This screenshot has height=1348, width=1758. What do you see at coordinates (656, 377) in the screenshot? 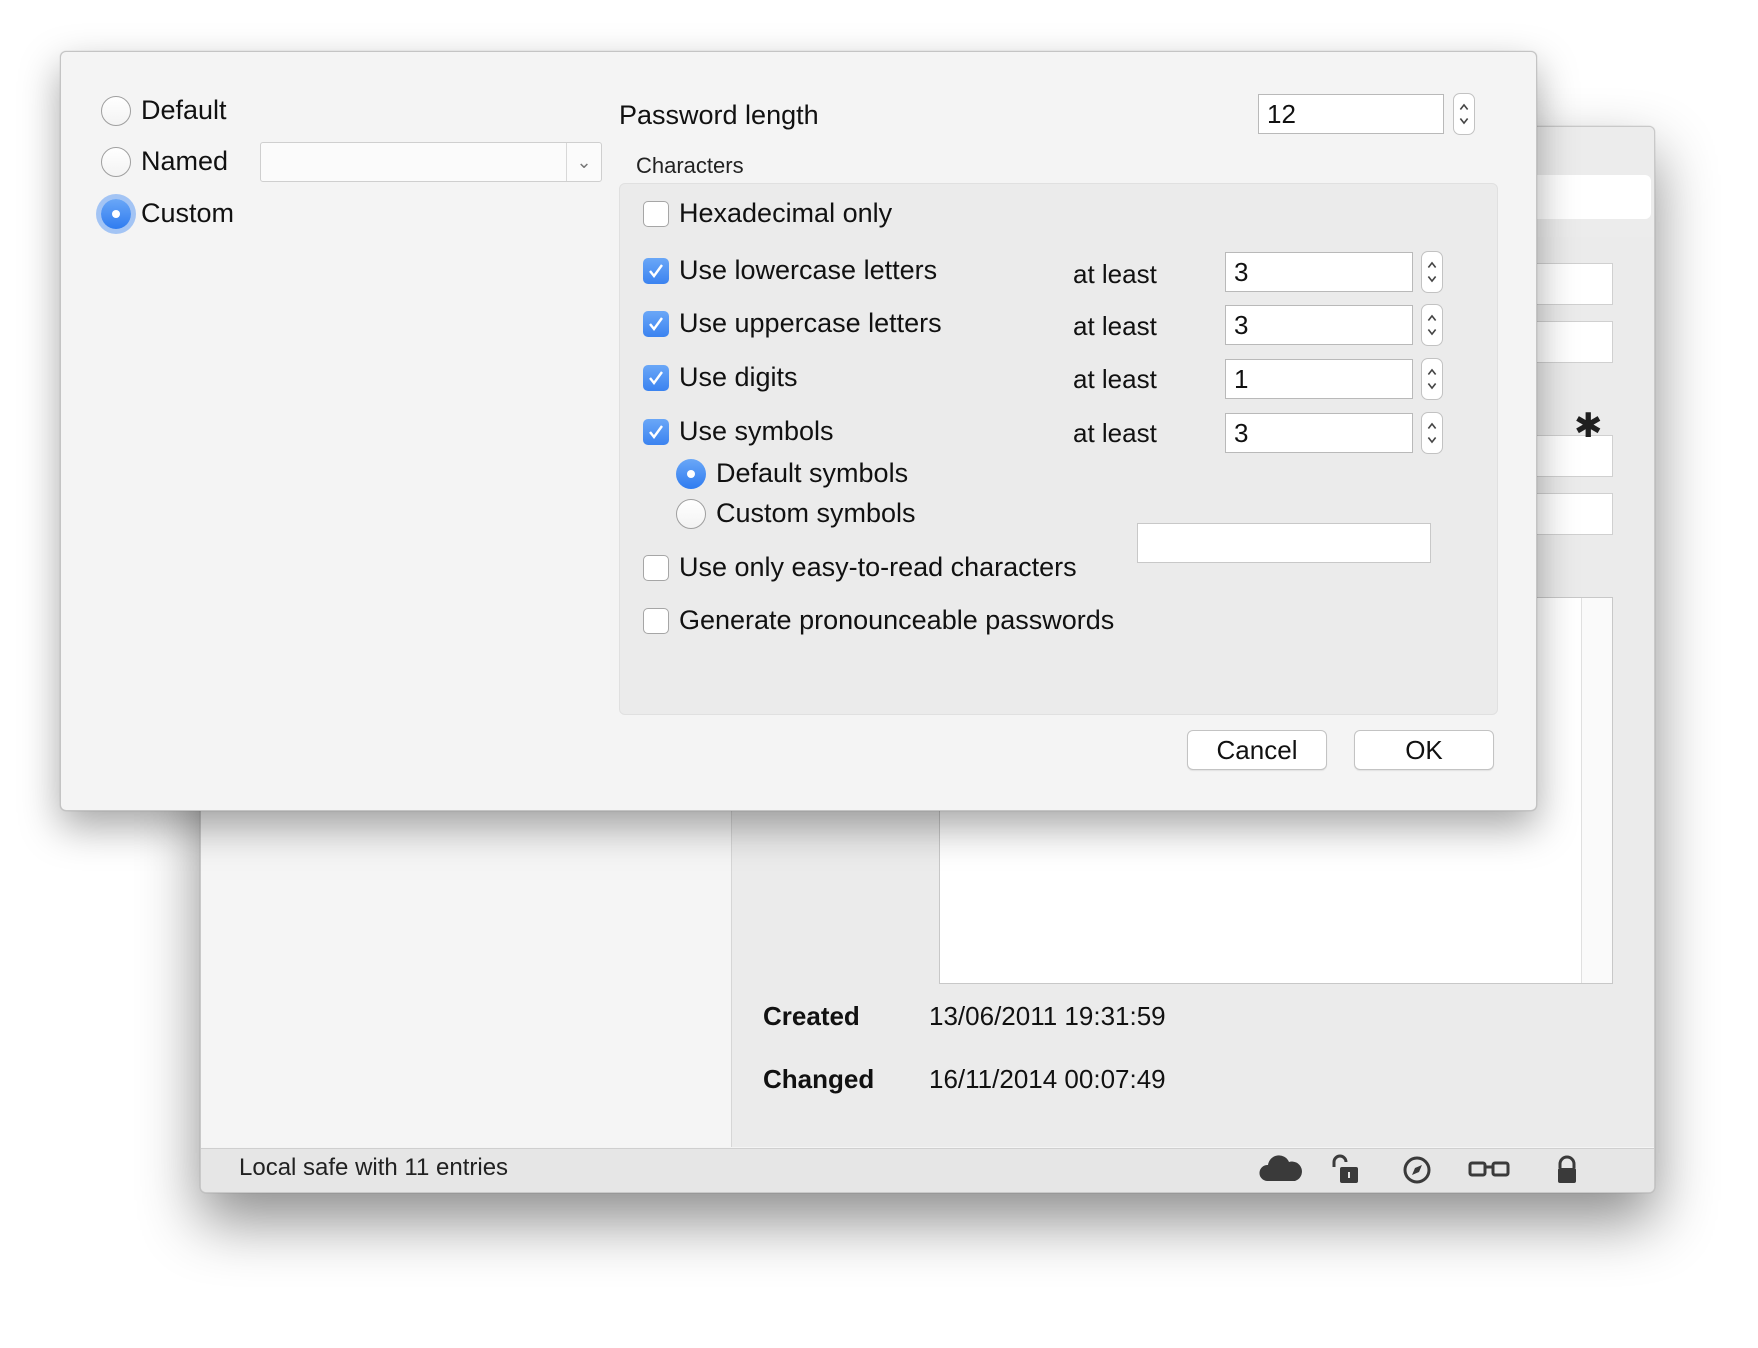
I see `digits-checkbox` at bounding box center [656, 377].